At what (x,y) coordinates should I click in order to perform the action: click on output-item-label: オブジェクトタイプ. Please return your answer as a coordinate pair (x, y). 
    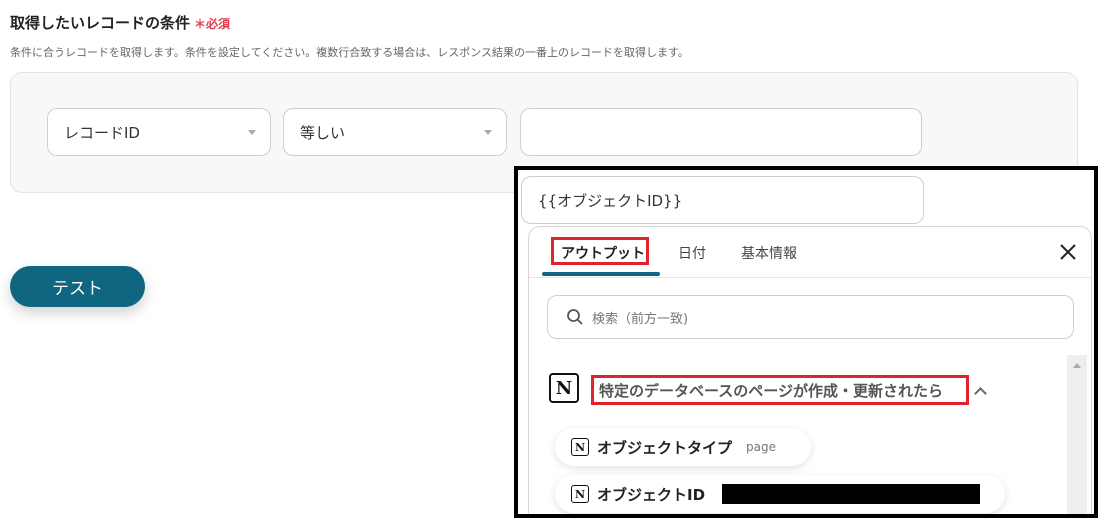
    Looking at the image, I should click on (665, 447).